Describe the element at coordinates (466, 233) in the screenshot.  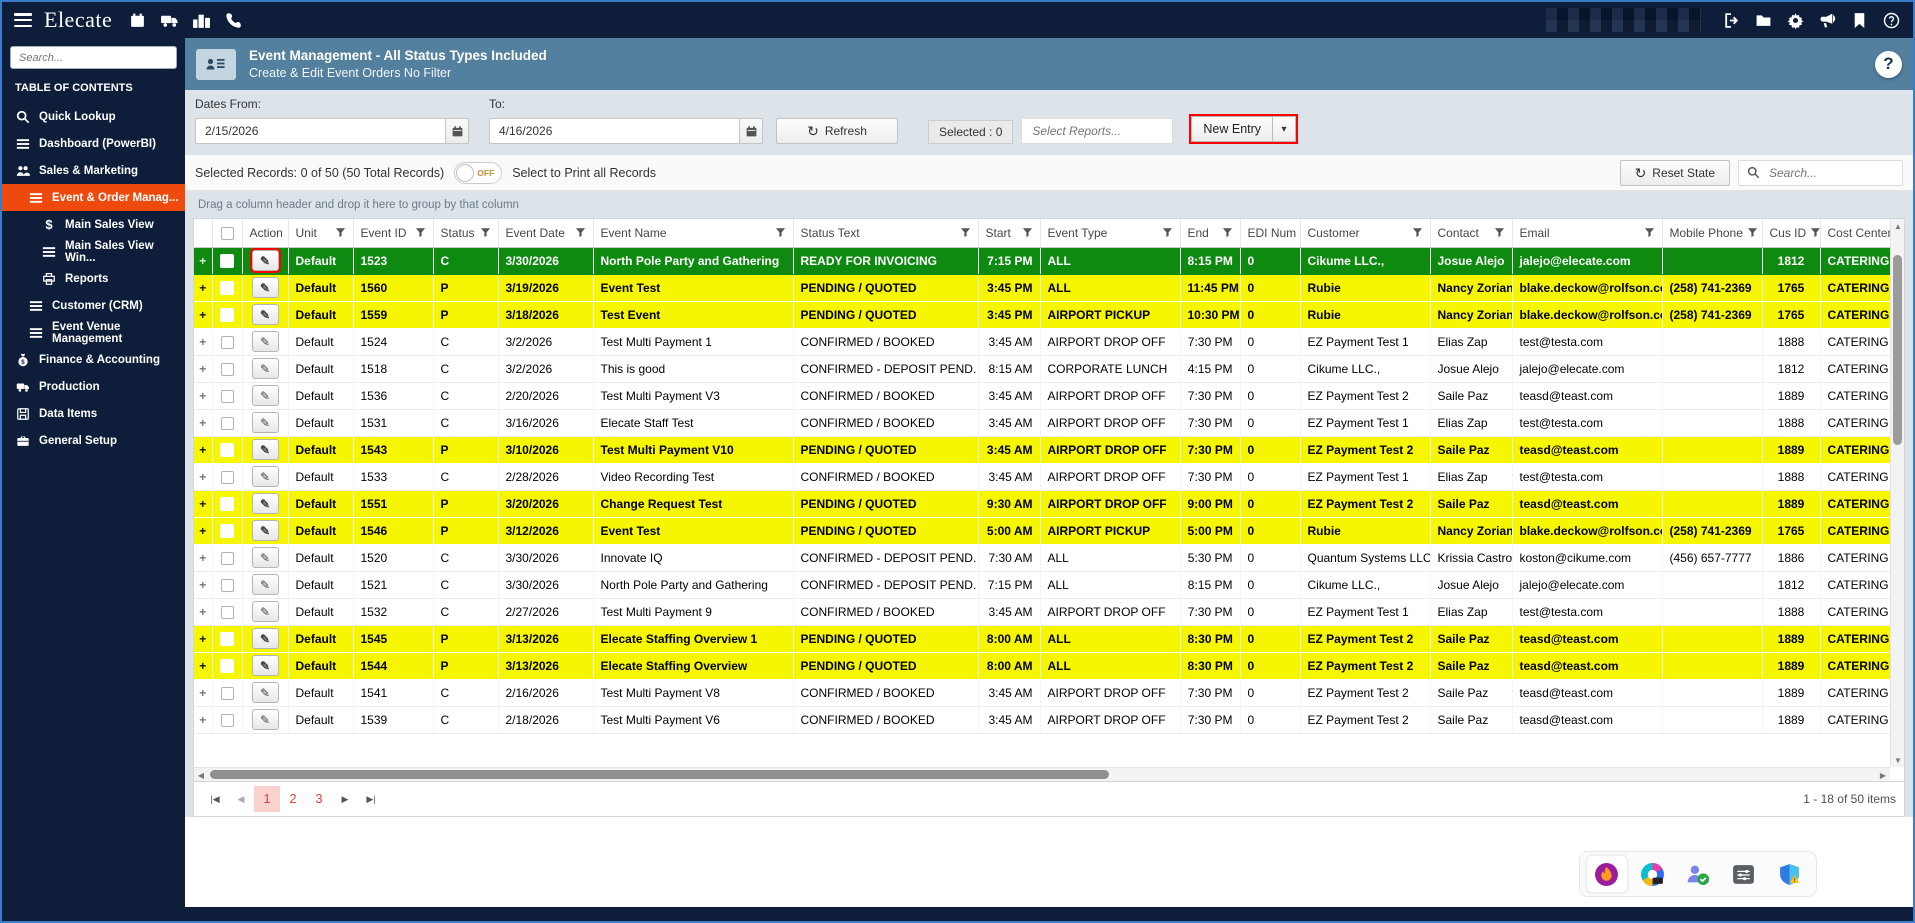
I see `column-header-status: Status` at that location.